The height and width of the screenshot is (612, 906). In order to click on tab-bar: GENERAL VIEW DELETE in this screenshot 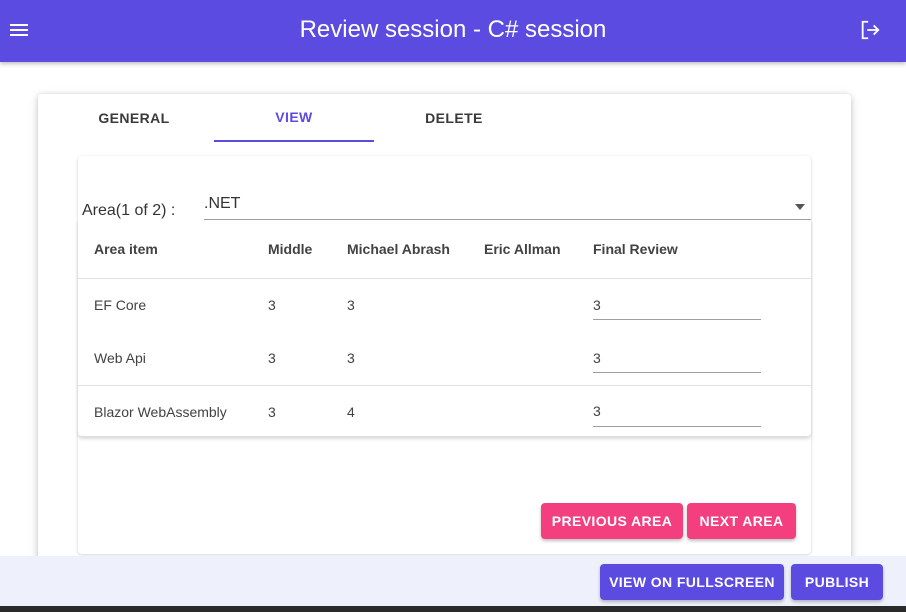, I will do `click(294, 118)`.